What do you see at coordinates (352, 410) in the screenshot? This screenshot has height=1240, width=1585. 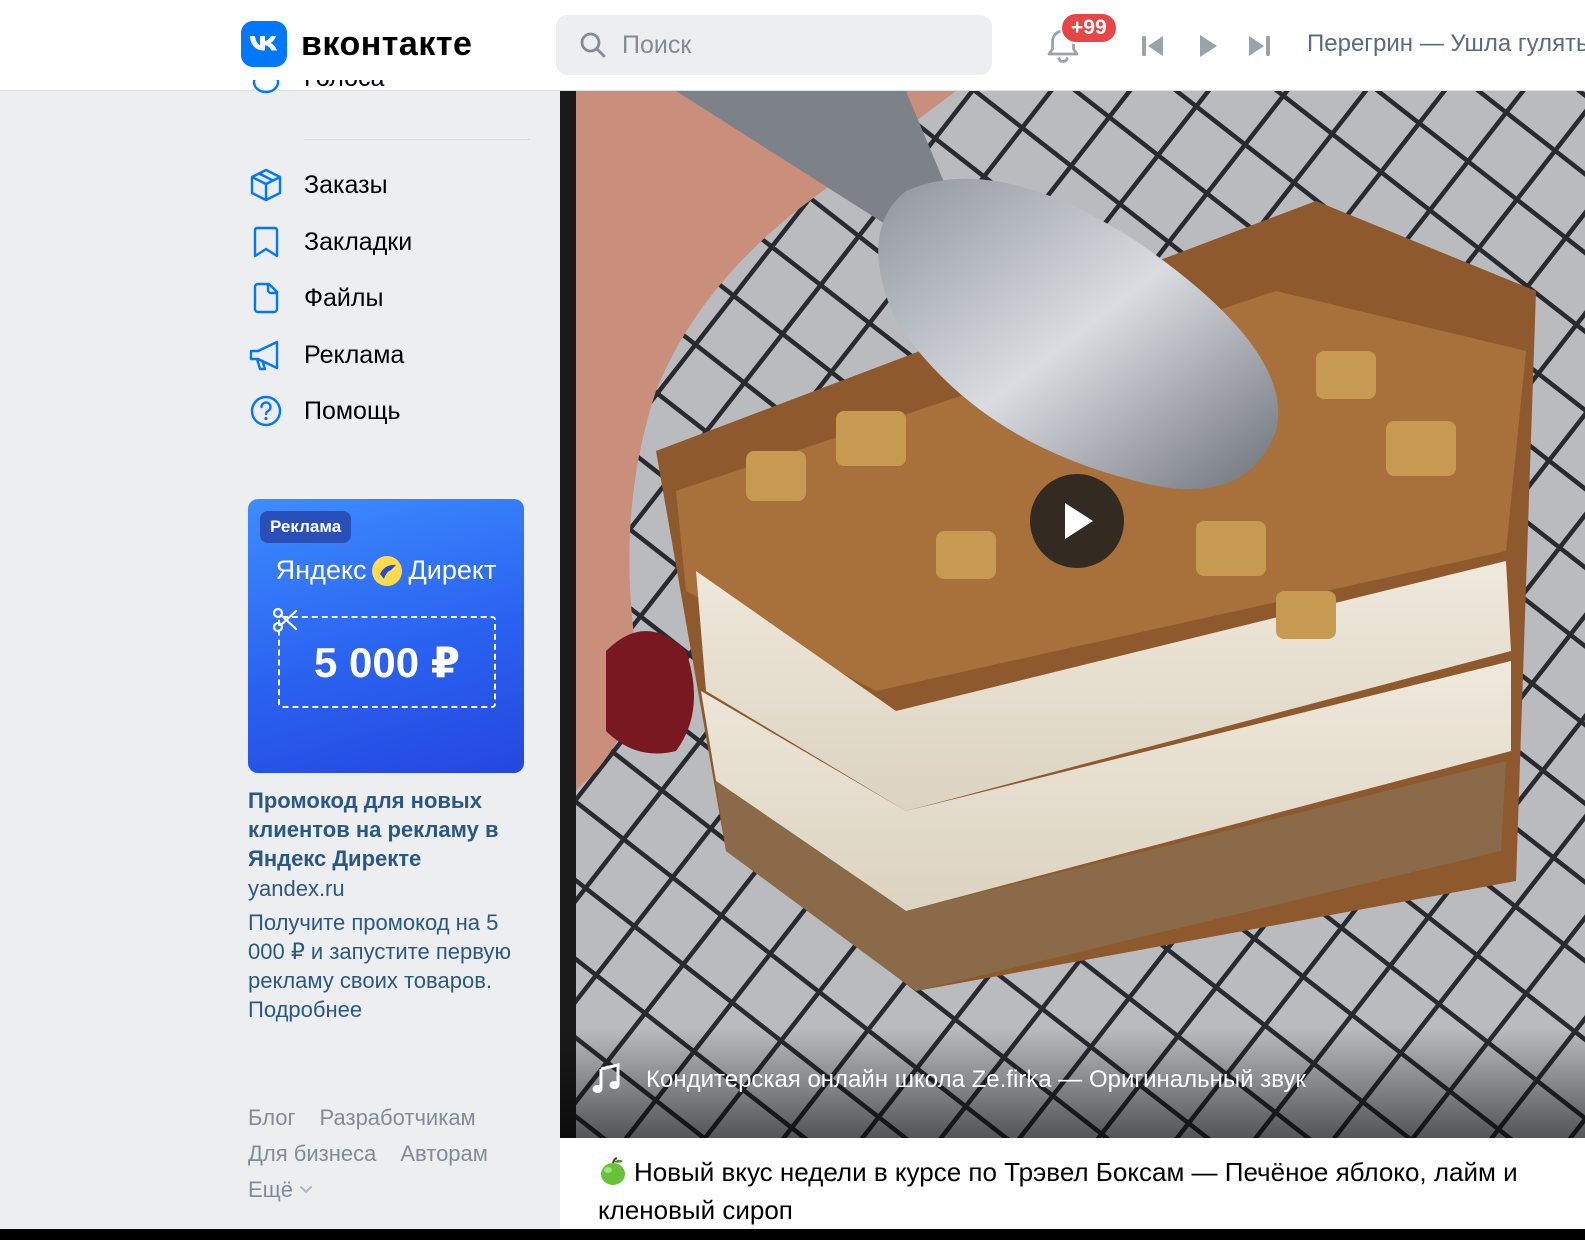 I see `sidebar-item-label: Помощь` at bounding box center [352, 410].